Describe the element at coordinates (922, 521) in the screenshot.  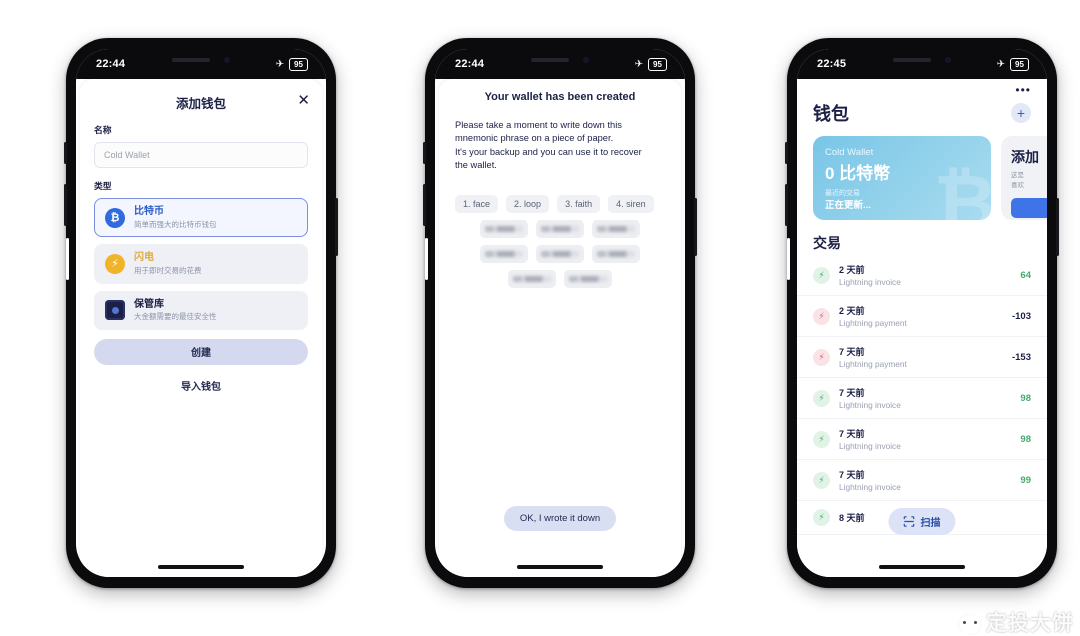
I see `scan-button: 扫描` at that location.